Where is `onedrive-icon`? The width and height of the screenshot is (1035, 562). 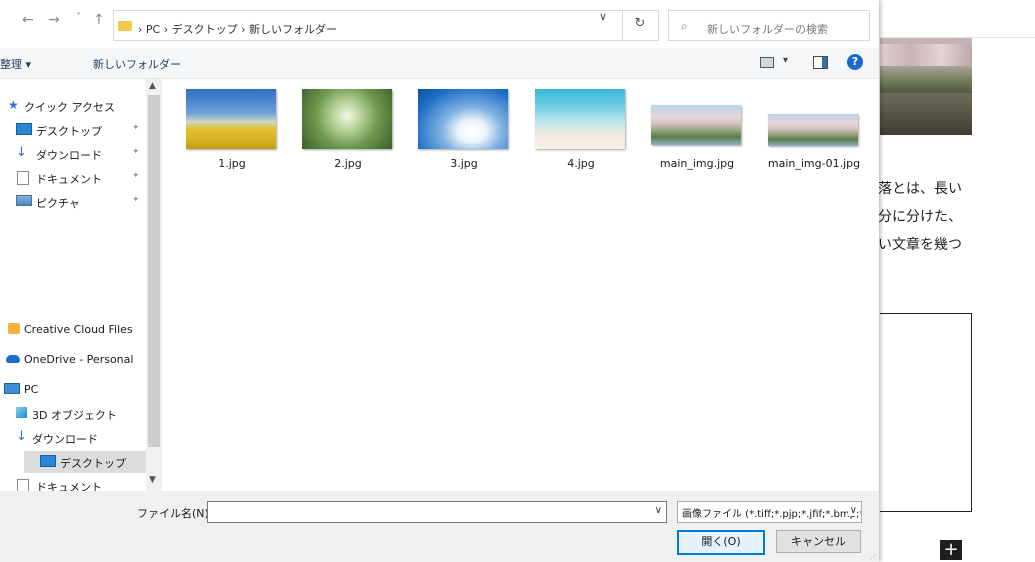
onedrive-icon is located at coordinates (13, 359).